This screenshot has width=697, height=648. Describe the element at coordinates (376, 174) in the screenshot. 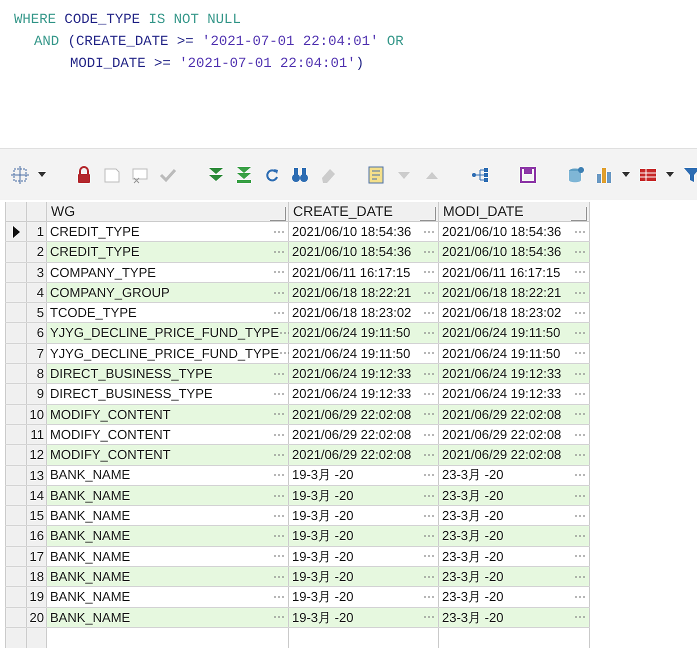

I see `form-icon` at that location.